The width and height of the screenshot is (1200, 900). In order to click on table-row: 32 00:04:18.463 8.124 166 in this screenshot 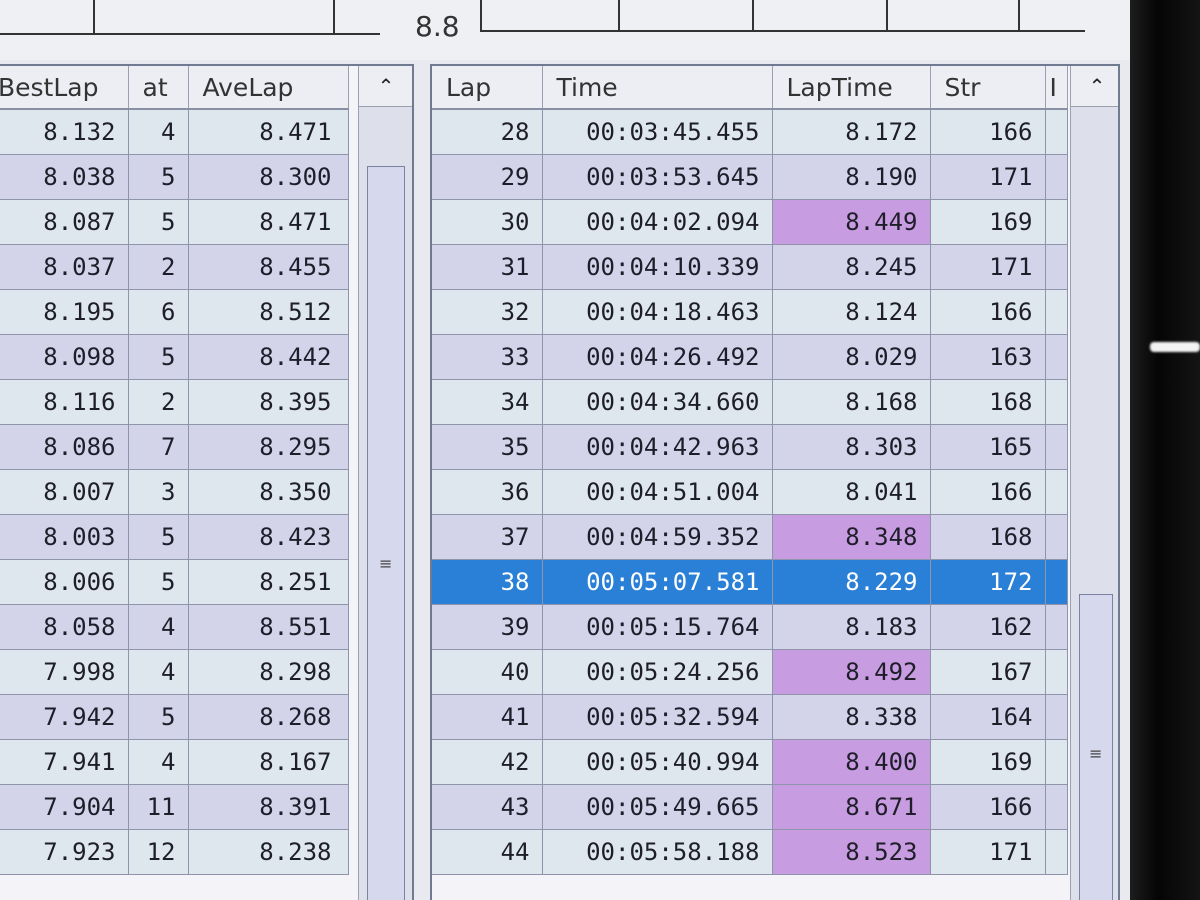, I will do `click(750, 312)`.